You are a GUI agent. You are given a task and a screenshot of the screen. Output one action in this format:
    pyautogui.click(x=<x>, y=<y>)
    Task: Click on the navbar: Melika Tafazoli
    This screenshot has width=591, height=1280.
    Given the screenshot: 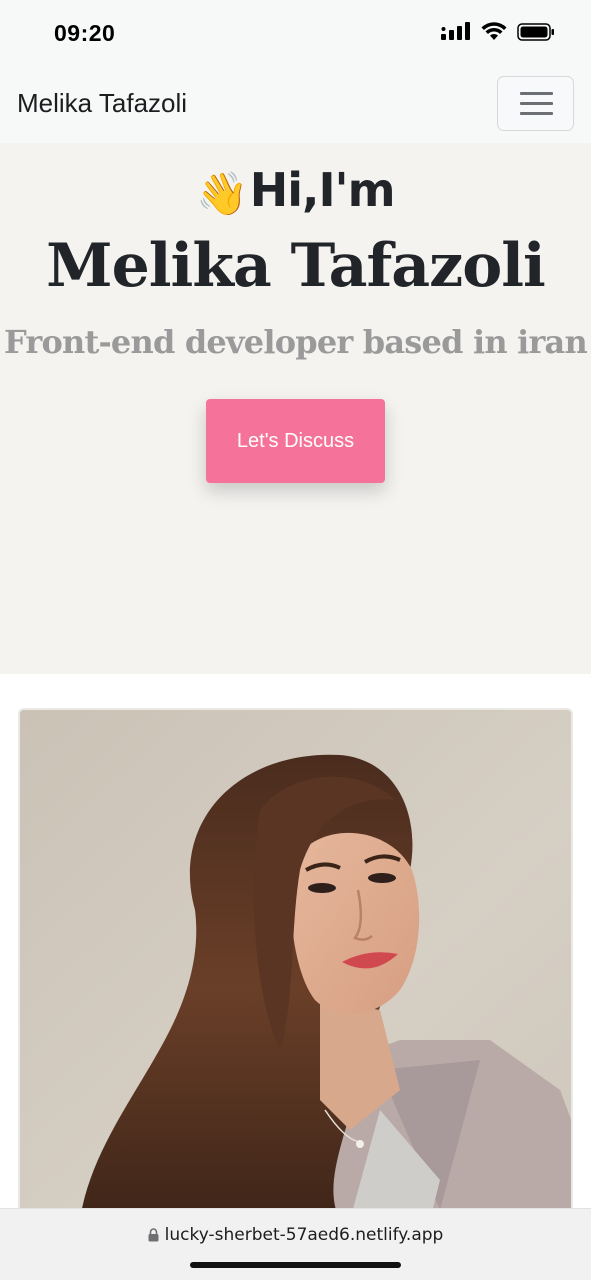 What is the action you would take?
    pyautogui.click(x=295, y=104)
    